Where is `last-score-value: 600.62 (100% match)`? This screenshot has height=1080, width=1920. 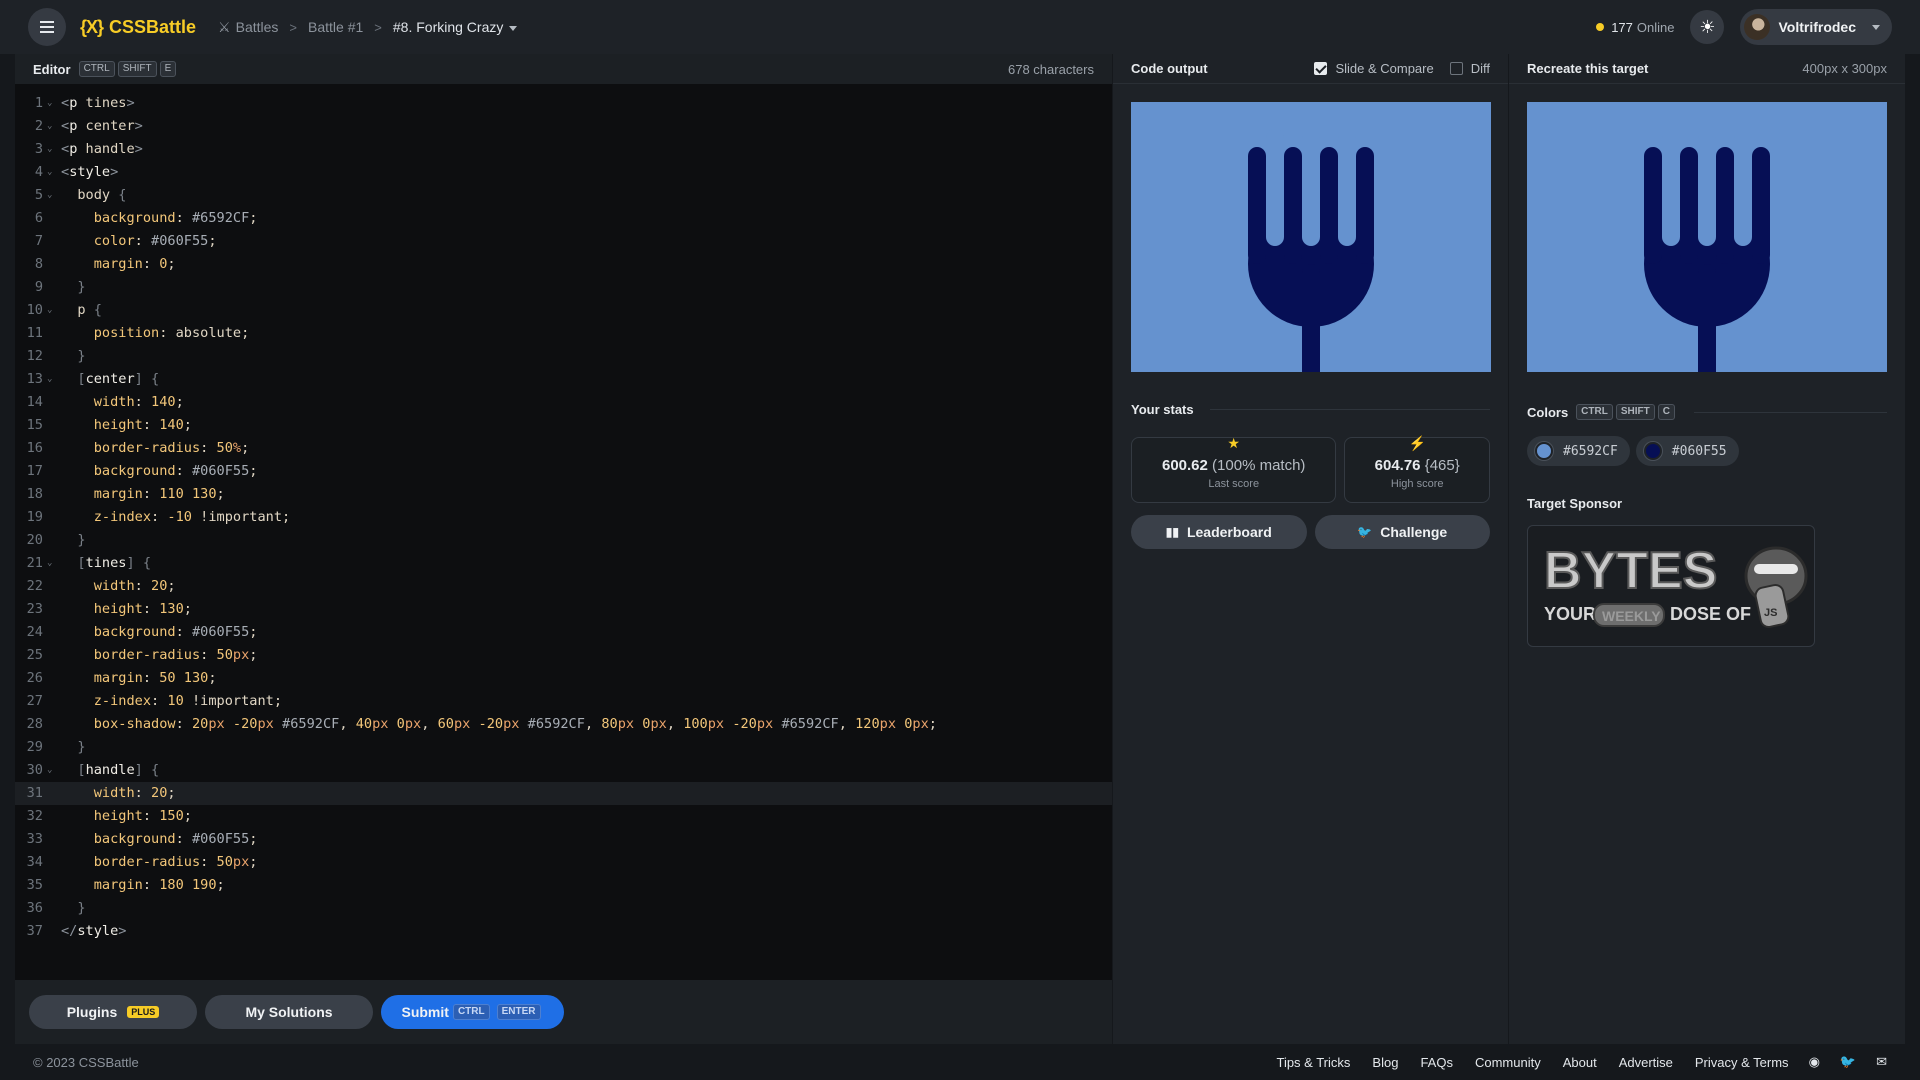
last-score-value: 600.62 (100% match) is located at coordinates (1233, 465).